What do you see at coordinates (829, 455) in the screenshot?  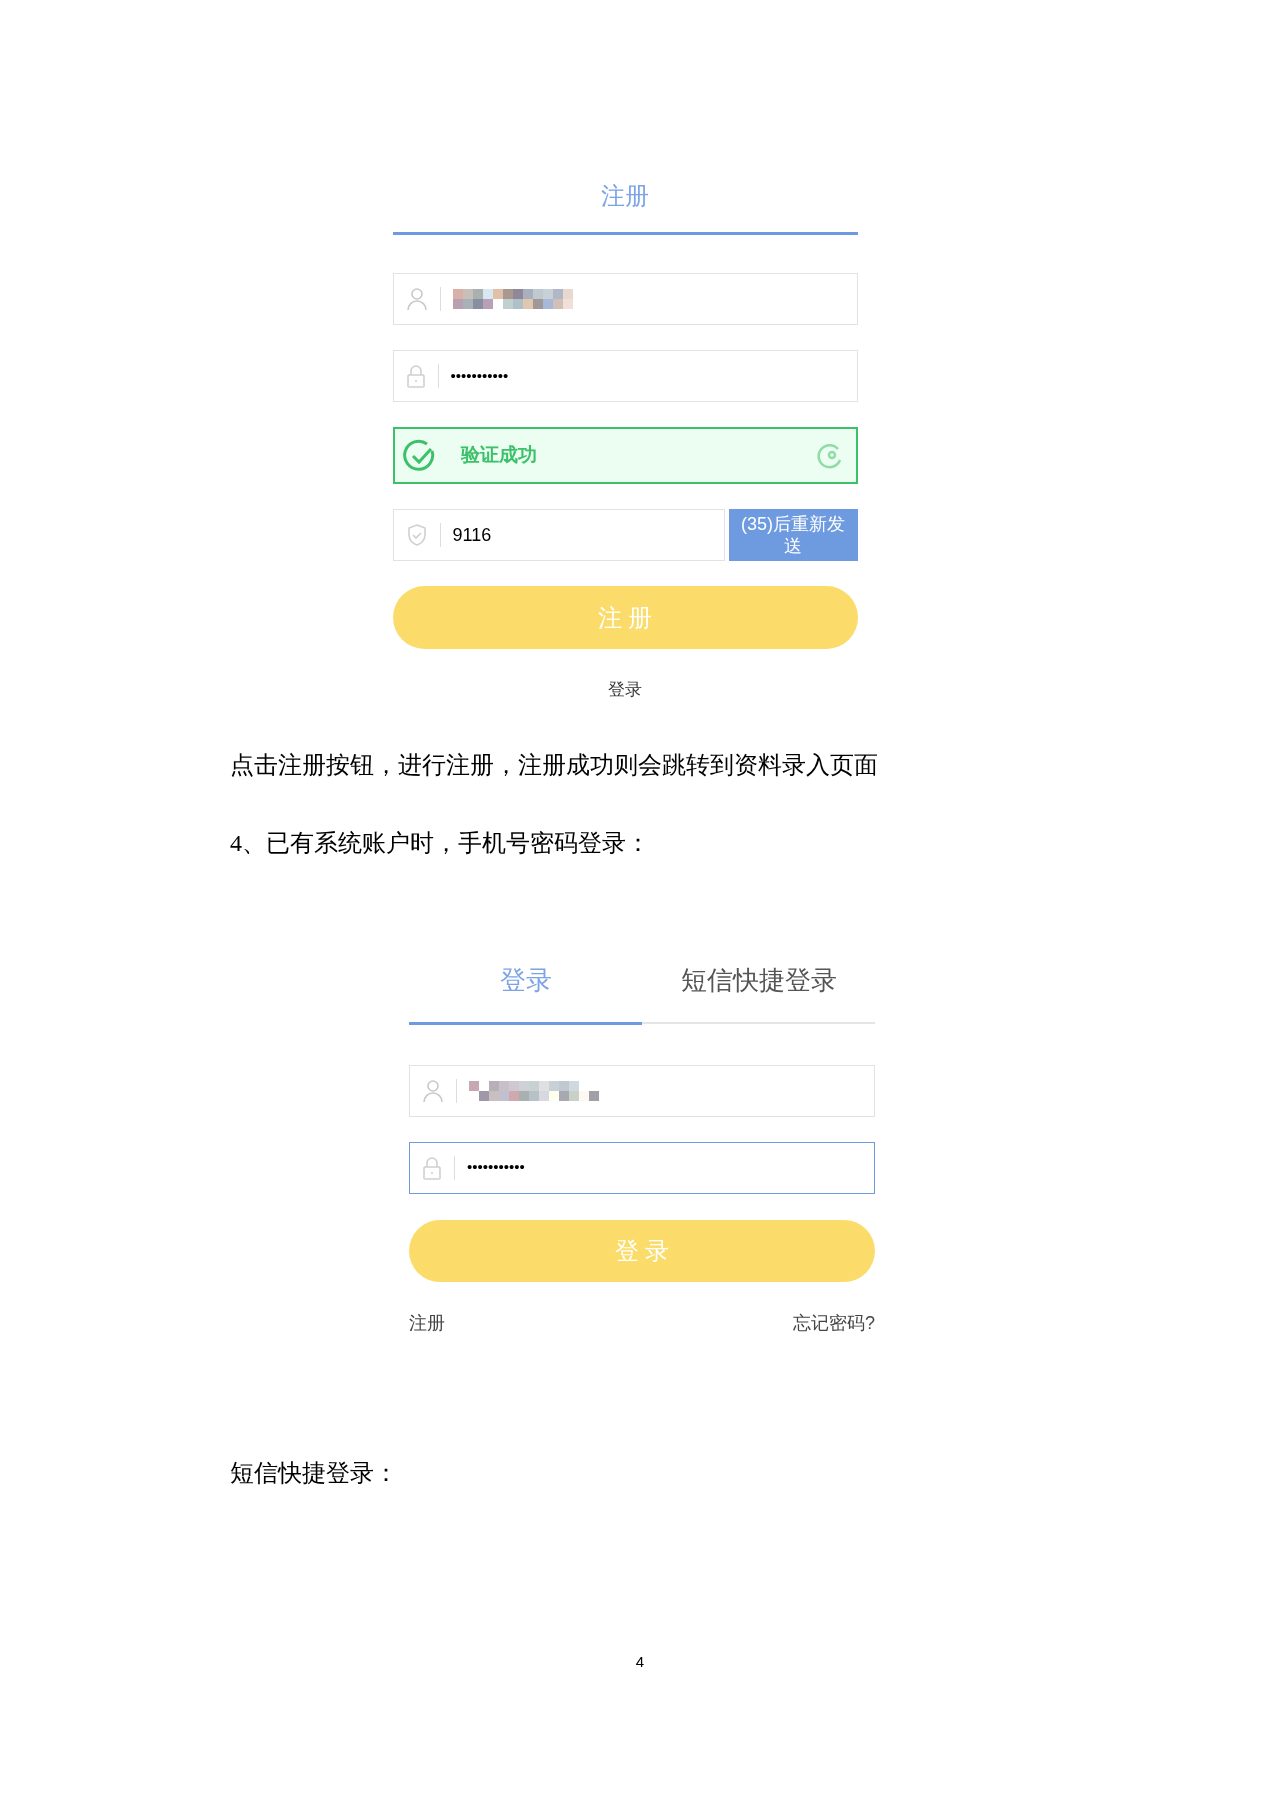 I see `refresh-icon` at bounding box center [829, 455].